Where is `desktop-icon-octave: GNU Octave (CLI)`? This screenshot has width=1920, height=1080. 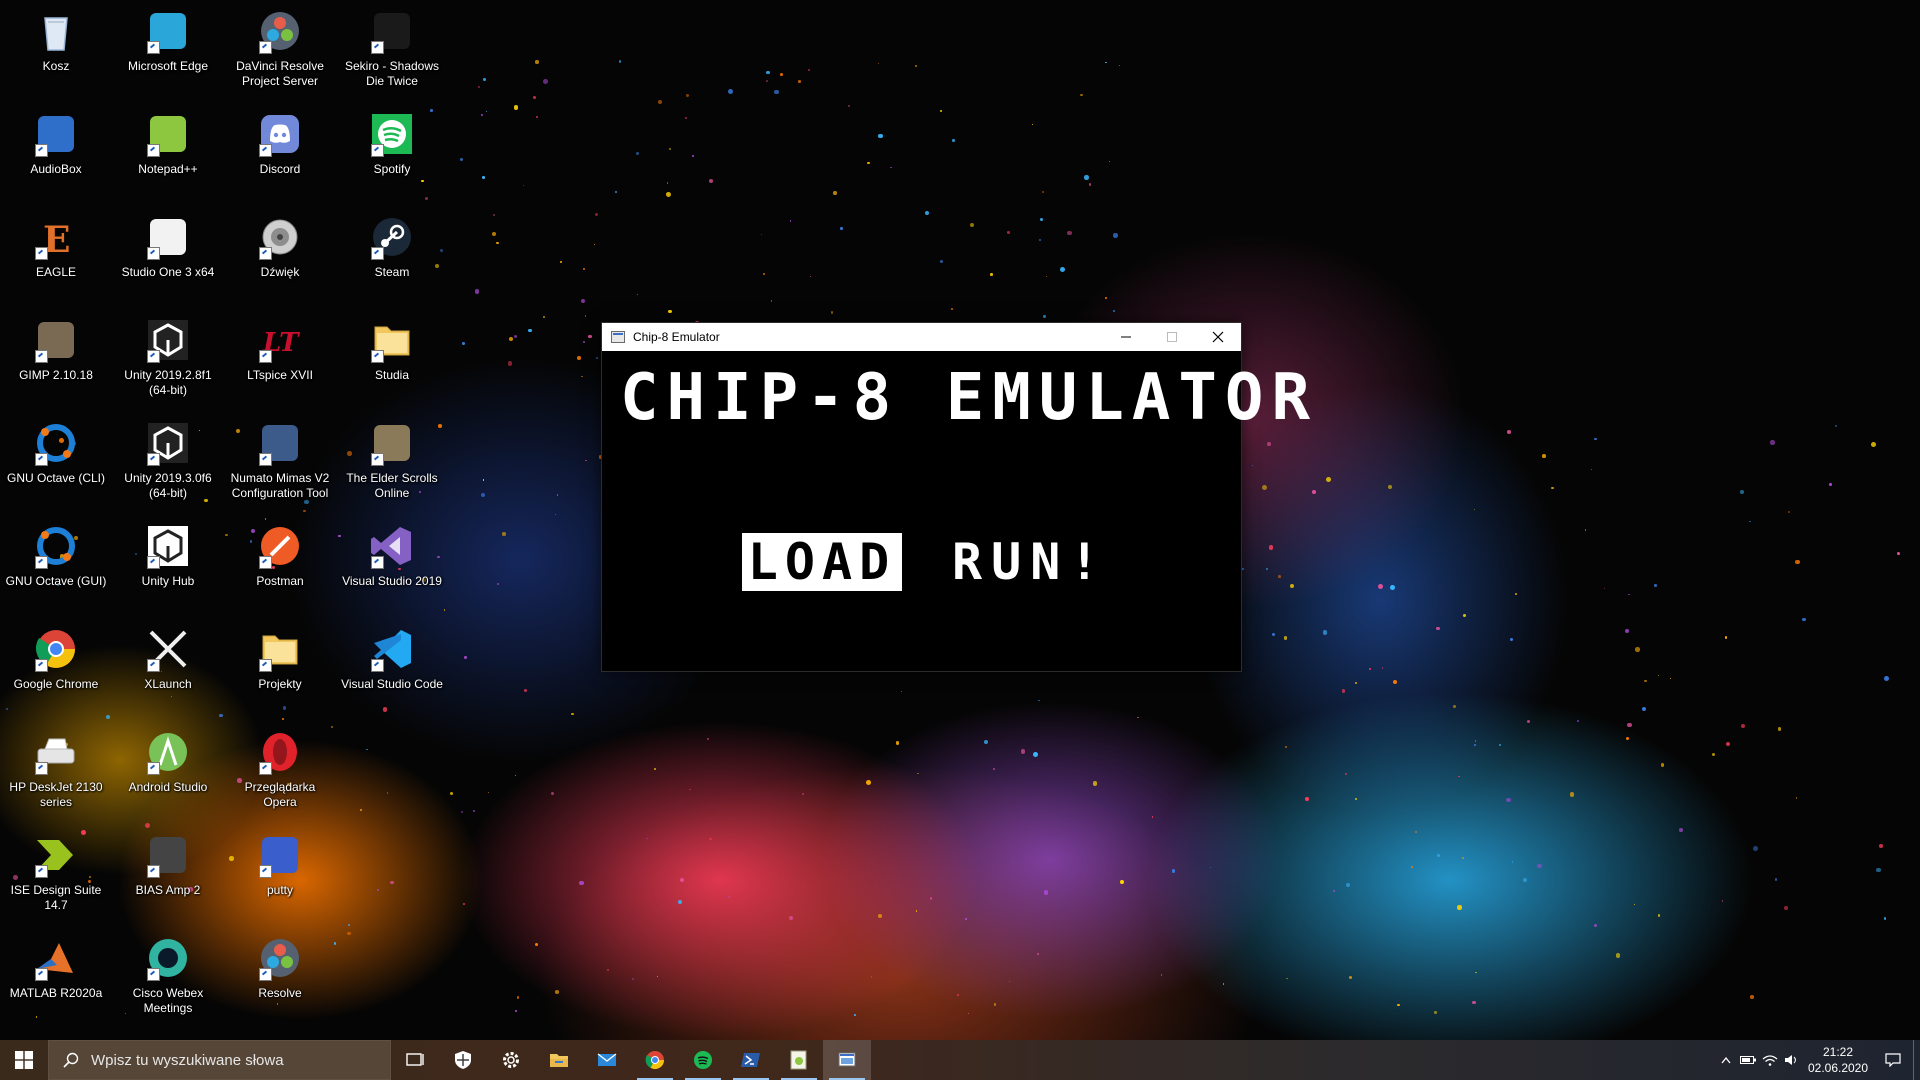 desktop-icon-octave: GNU Octave (CLI) is located at coordinates (56, 460).